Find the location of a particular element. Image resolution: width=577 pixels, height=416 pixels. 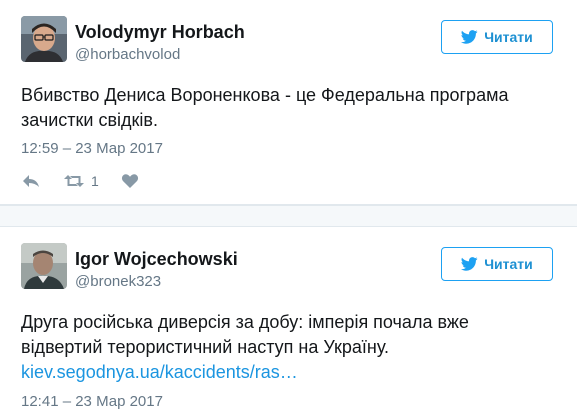

author-display-name: Igor Wojcechowski is located at coordinates (156, 259).